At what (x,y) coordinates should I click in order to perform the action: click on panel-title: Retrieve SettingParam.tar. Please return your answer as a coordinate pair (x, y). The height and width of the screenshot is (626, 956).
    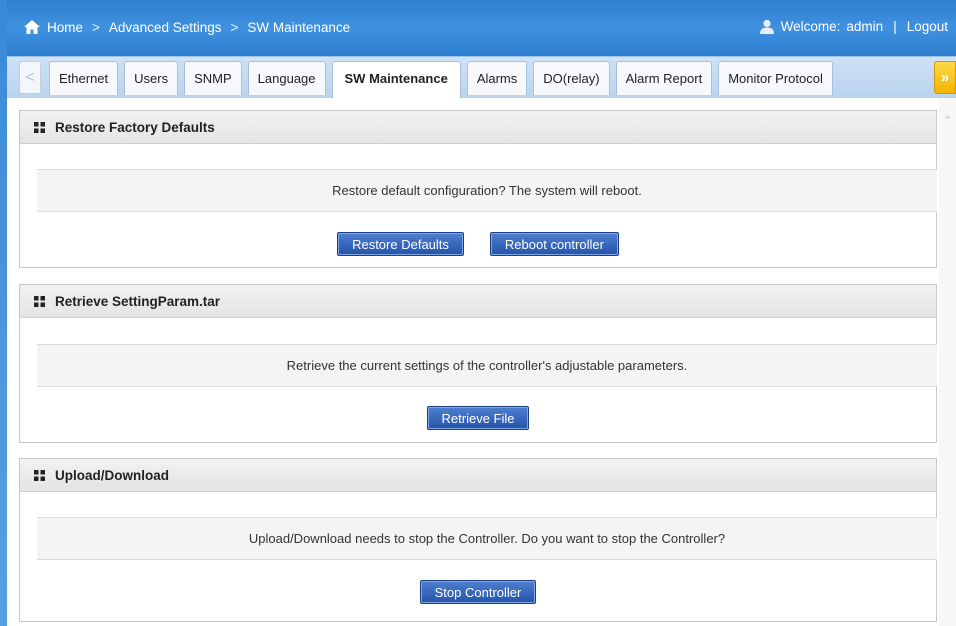
    Looking at the image, I should click on (138, 301).